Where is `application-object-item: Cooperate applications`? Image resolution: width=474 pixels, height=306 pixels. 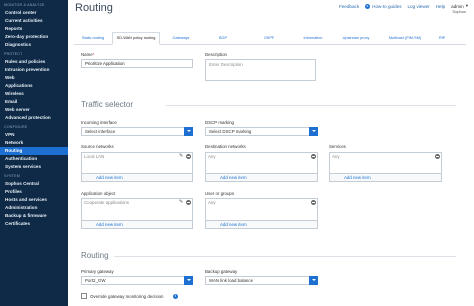 application-object-item: Cooperate applications is located at coordinates (106, 202).